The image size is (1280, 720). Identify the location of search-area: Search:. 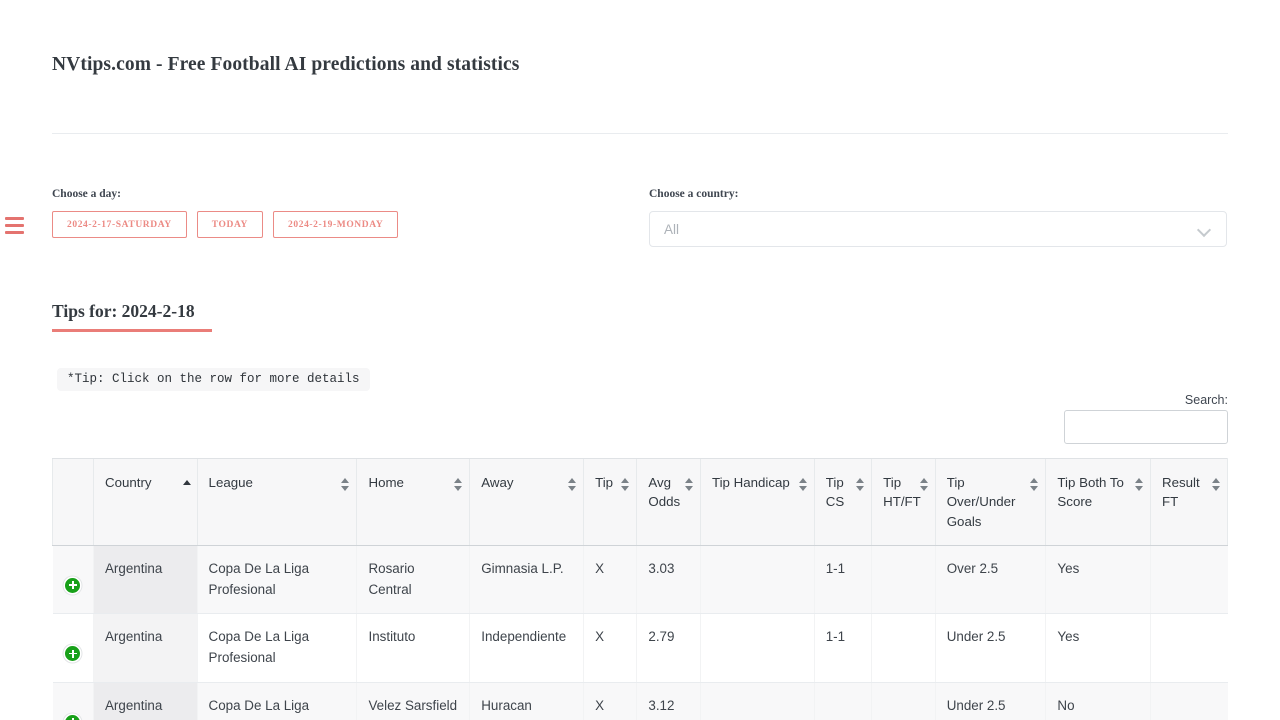
(1146, 418).